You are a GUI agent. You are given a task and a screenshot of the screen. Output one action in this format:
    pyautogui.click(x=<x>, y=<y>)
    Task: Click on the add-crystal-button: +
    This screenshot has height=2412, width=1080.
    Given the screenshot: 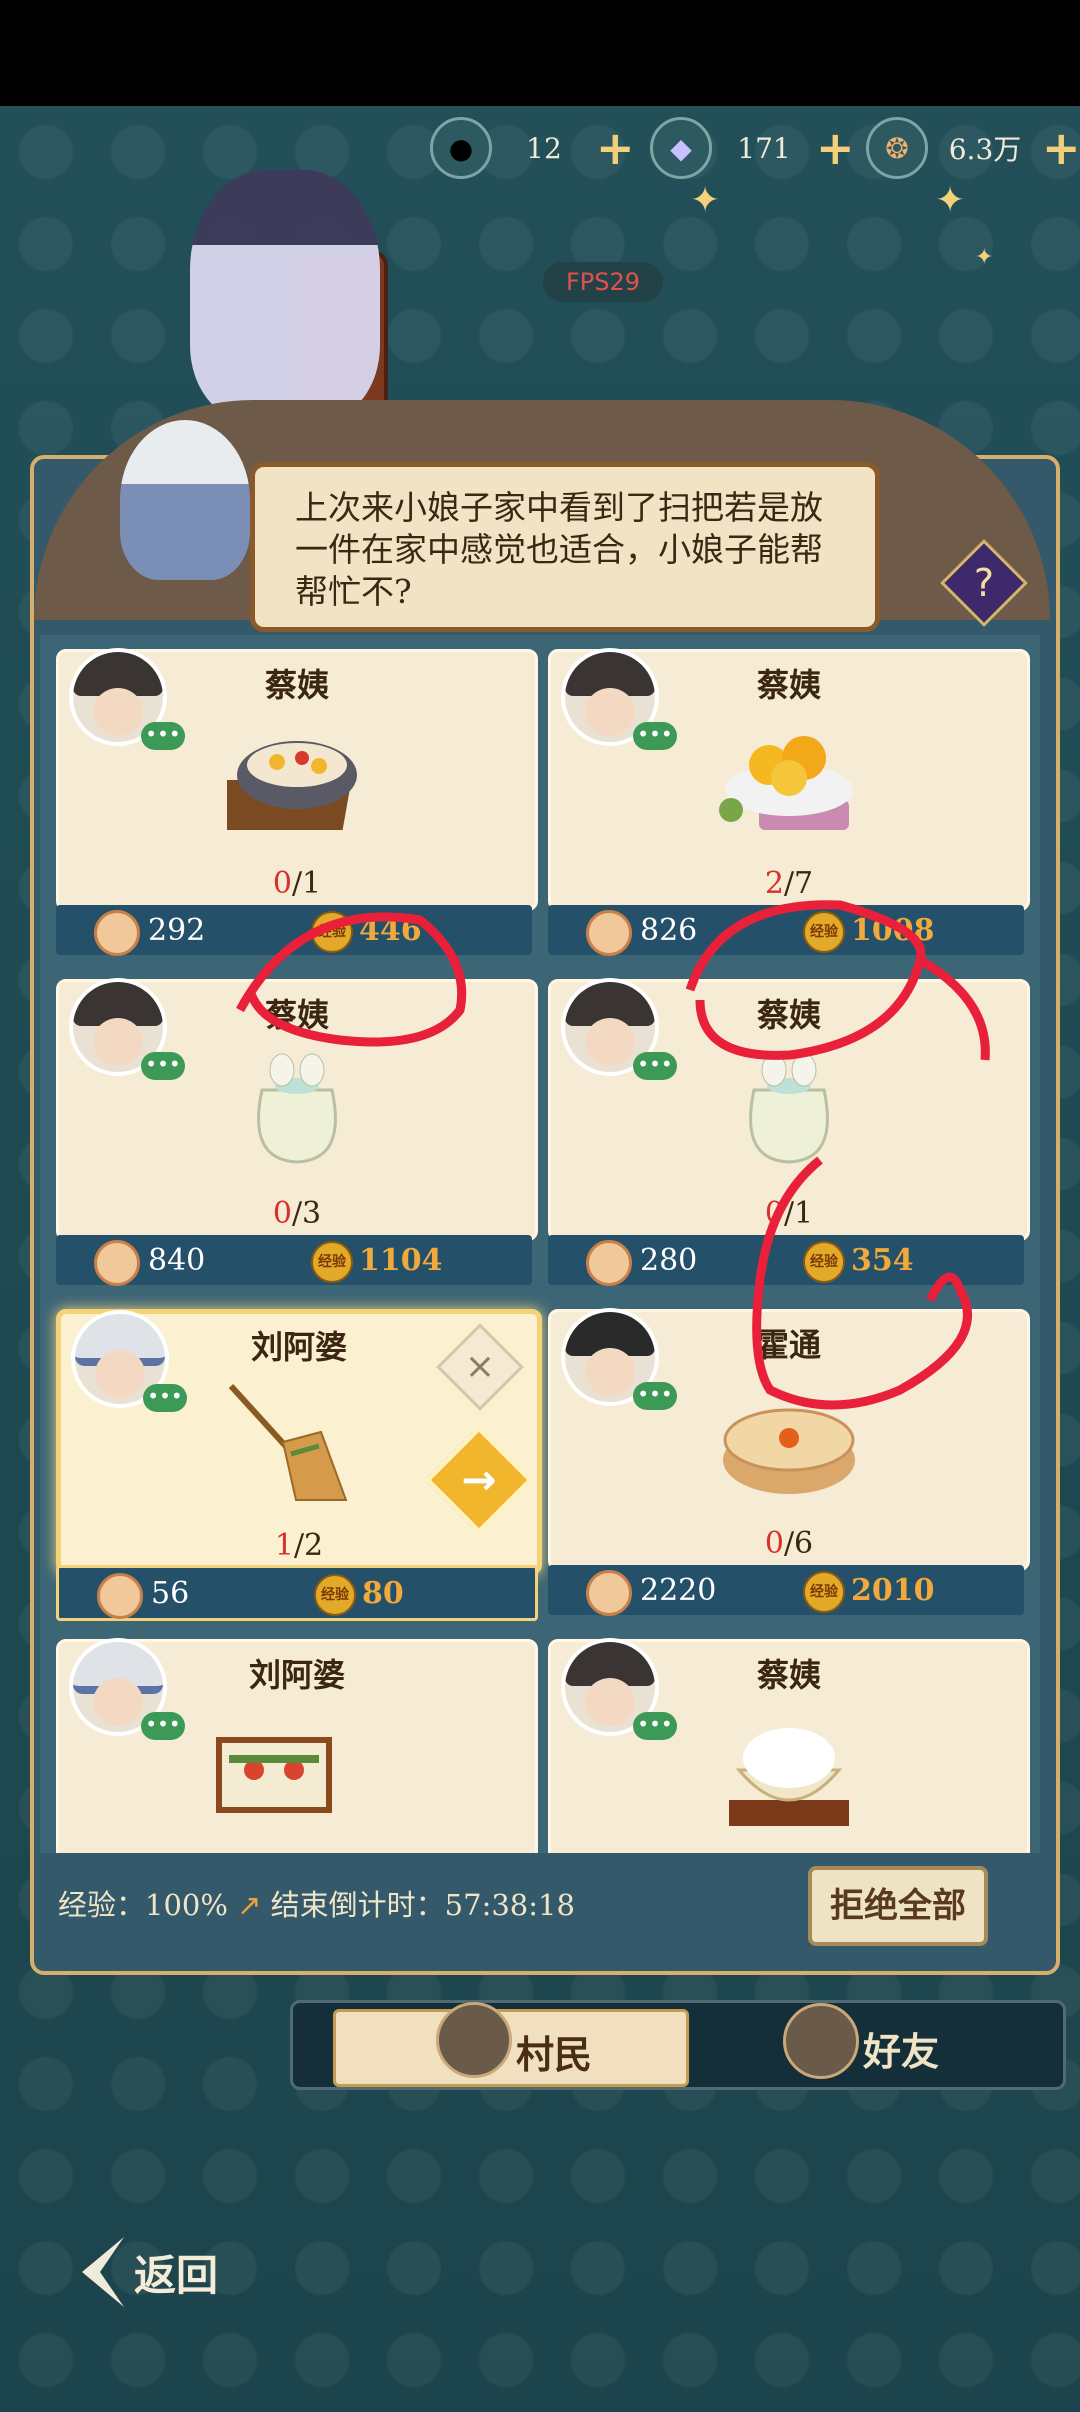 What is the action you would take?
    pyautogui.click(x=835, y=148)
    